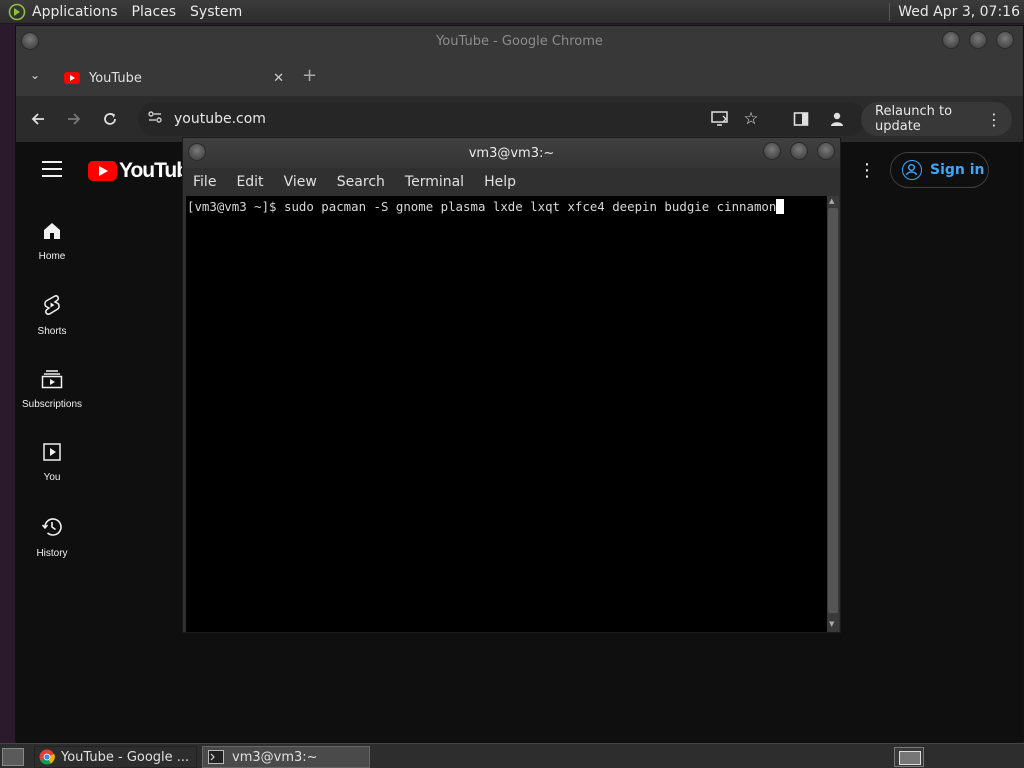 This screenshot has height=768, width=1024. What do you see at coordinates (13, 757) in the screenshot?
I see `show-desktop-icon` at bounding box center [13, 757].